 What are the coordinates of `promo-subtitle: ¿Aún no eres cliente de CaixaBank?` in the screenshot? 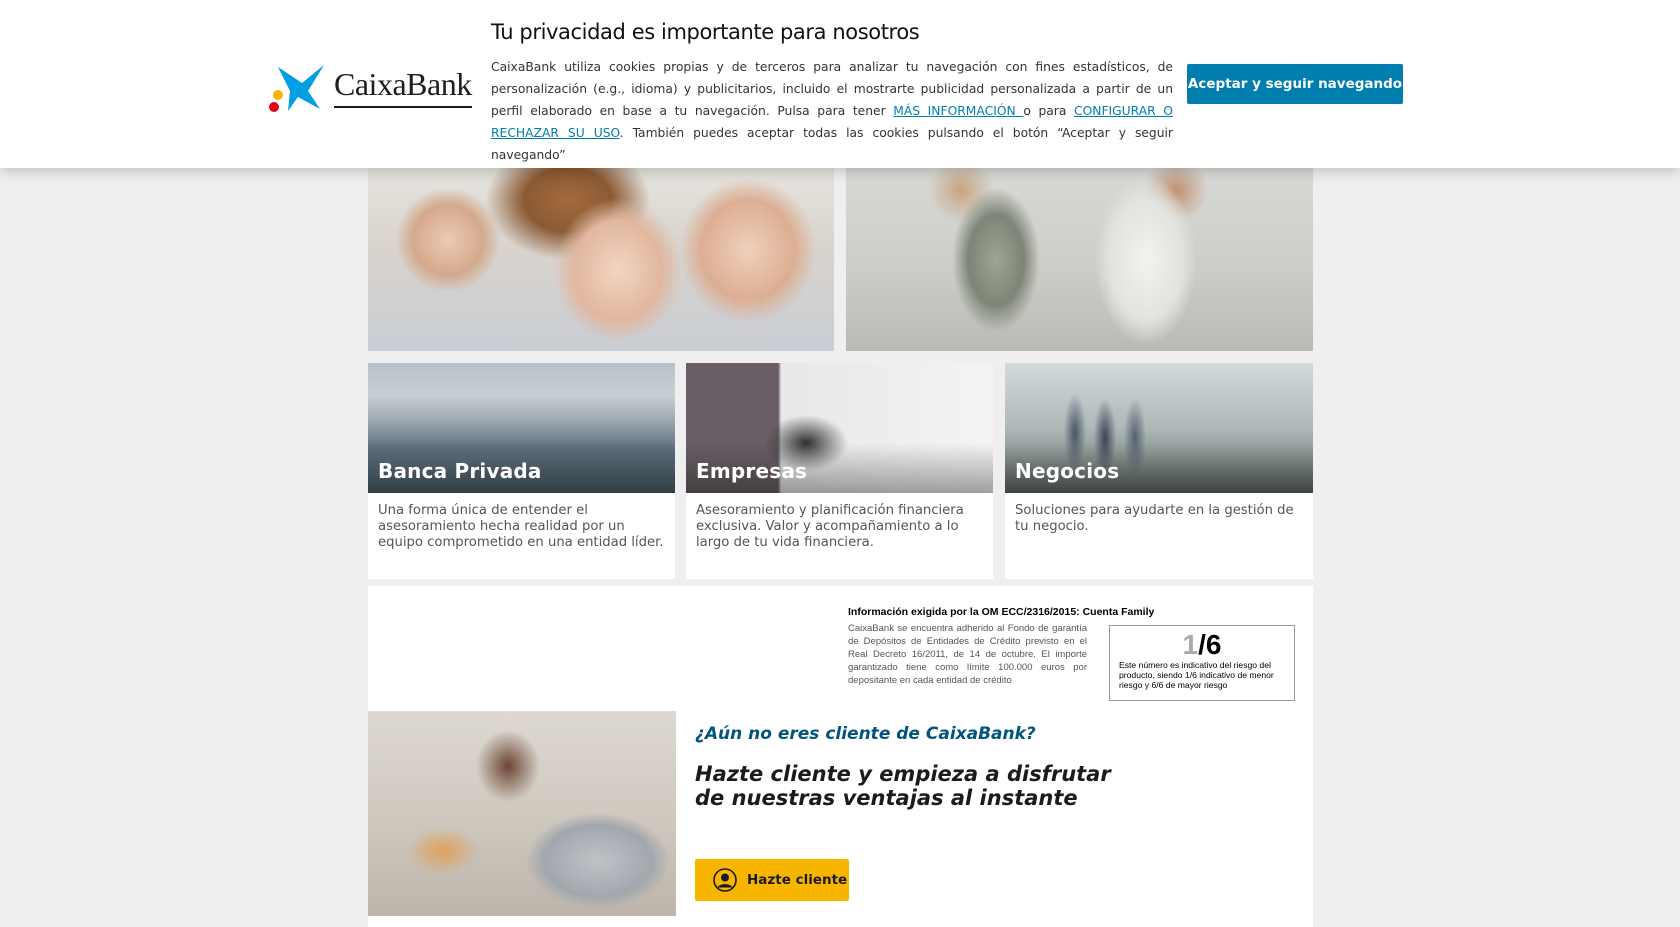 It's located at (865, 734).